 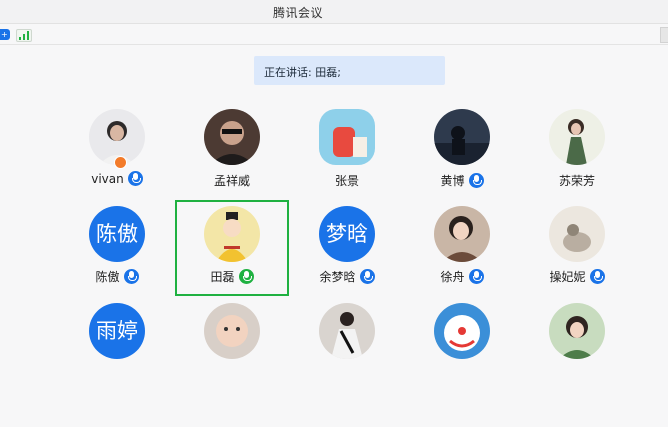 I want to click on participant-tile-surongfang: 苏荣芳, so click(x=577, y=151).